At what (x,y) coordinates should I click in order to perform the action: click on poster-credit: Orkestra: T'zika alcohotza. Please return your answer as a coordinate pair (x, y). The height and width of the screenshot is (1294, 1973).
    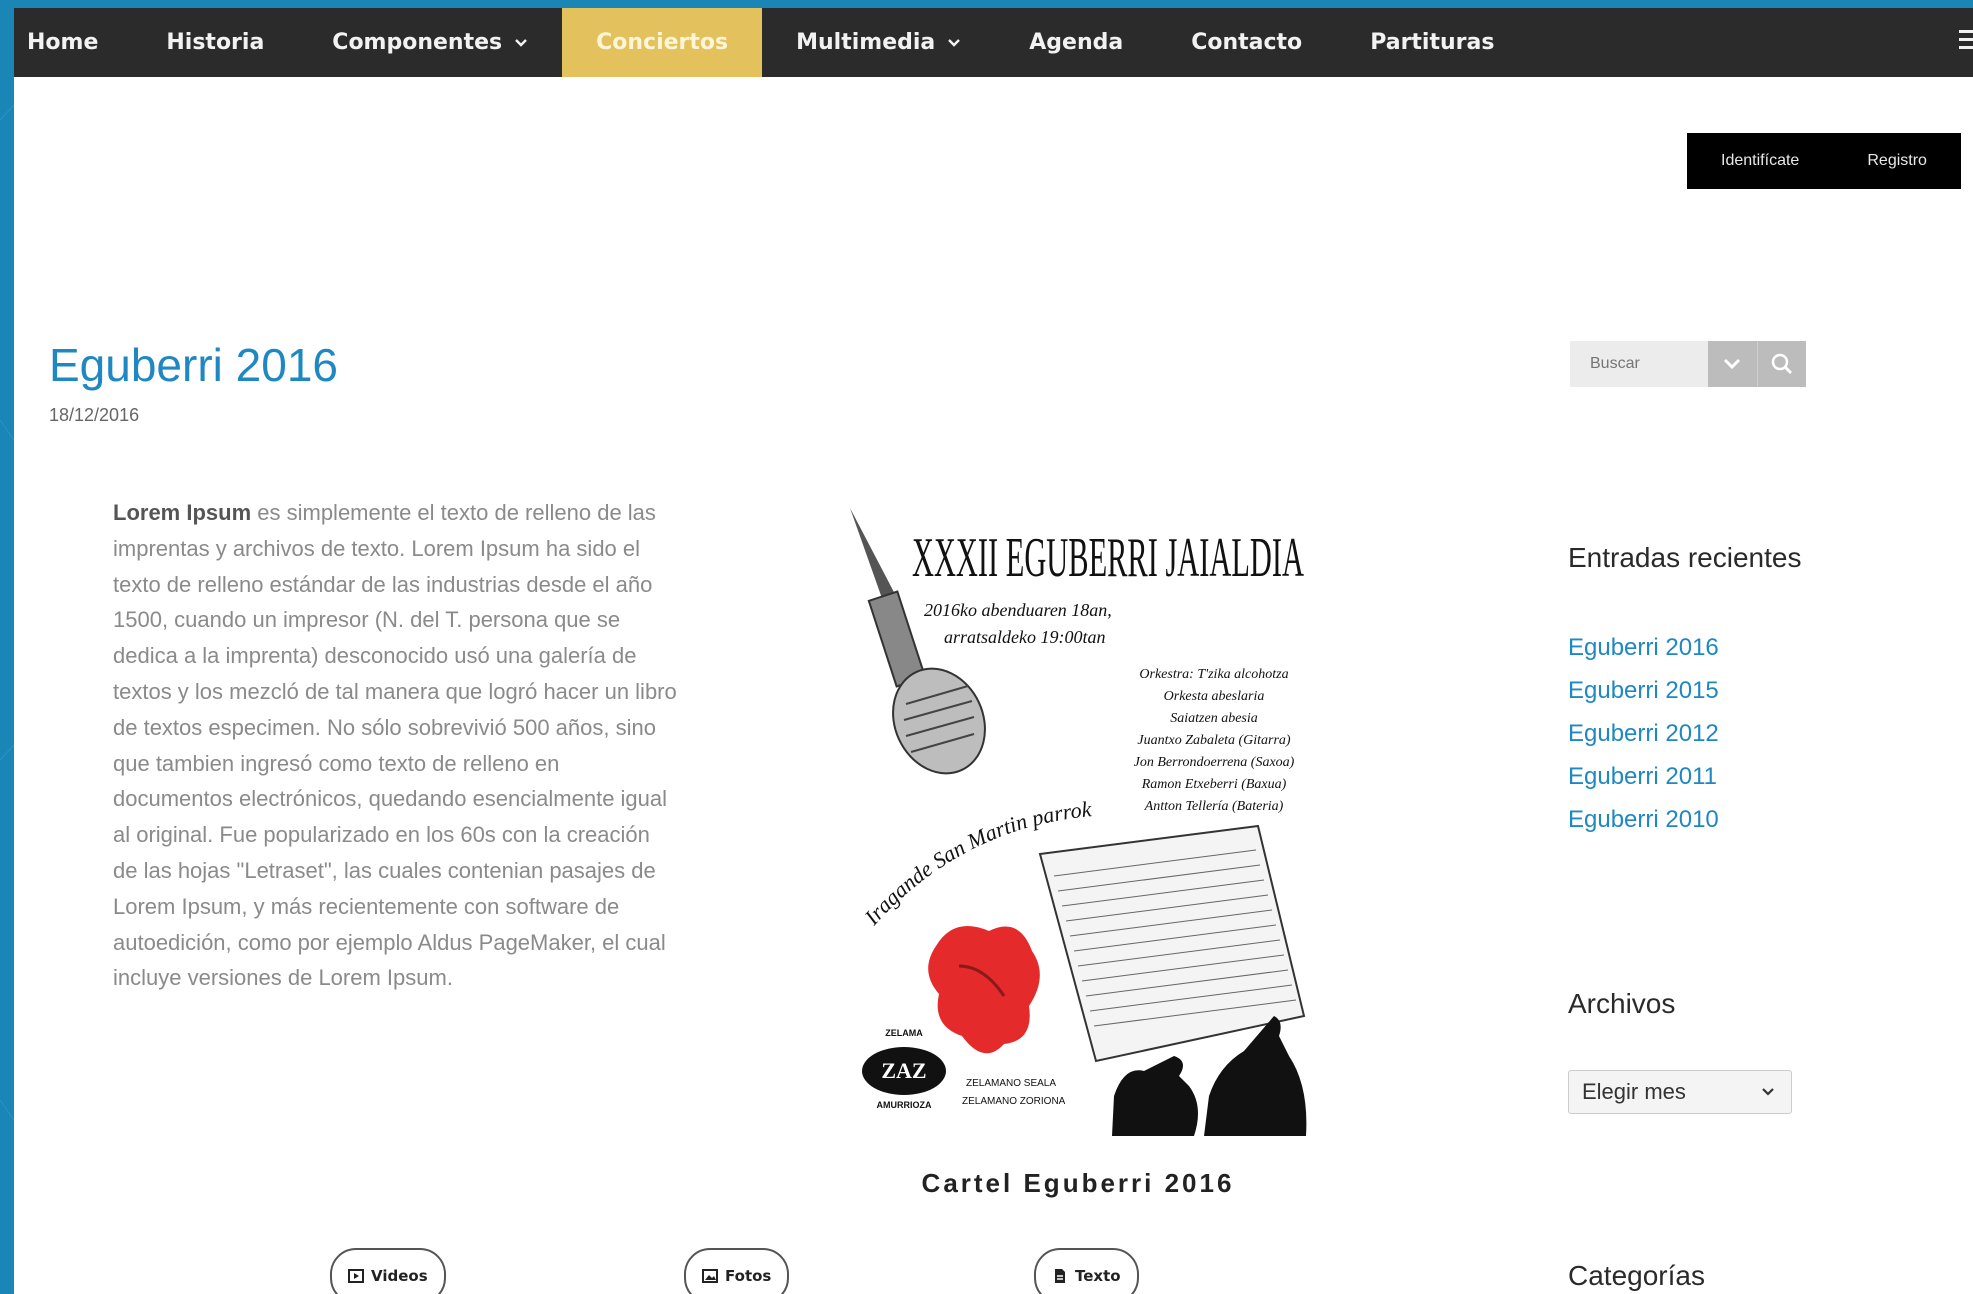
    Looking at the image, I should click on (1213, 674).